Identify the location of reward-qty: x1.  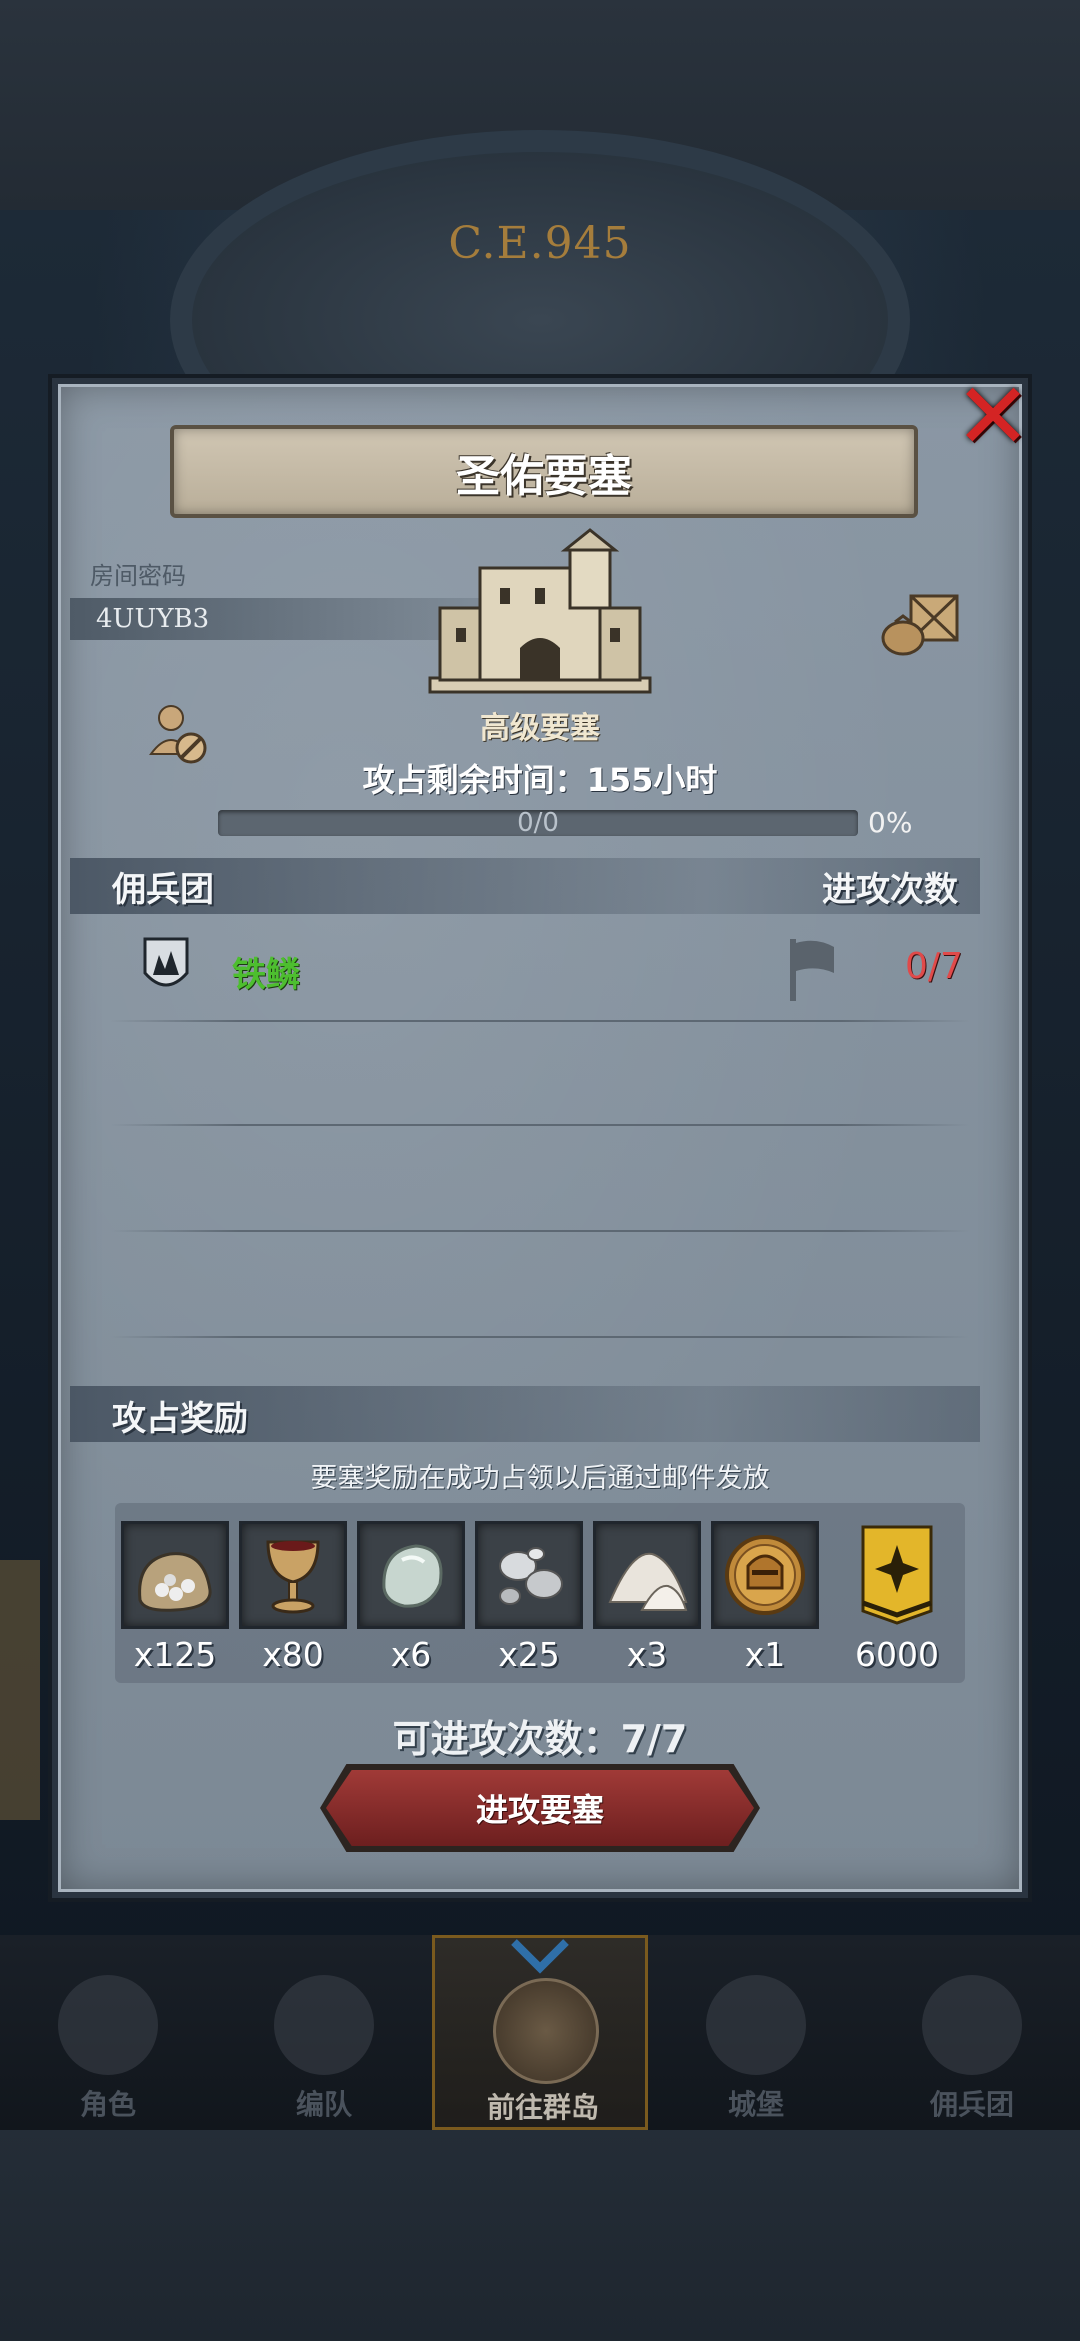
(765, 1654).